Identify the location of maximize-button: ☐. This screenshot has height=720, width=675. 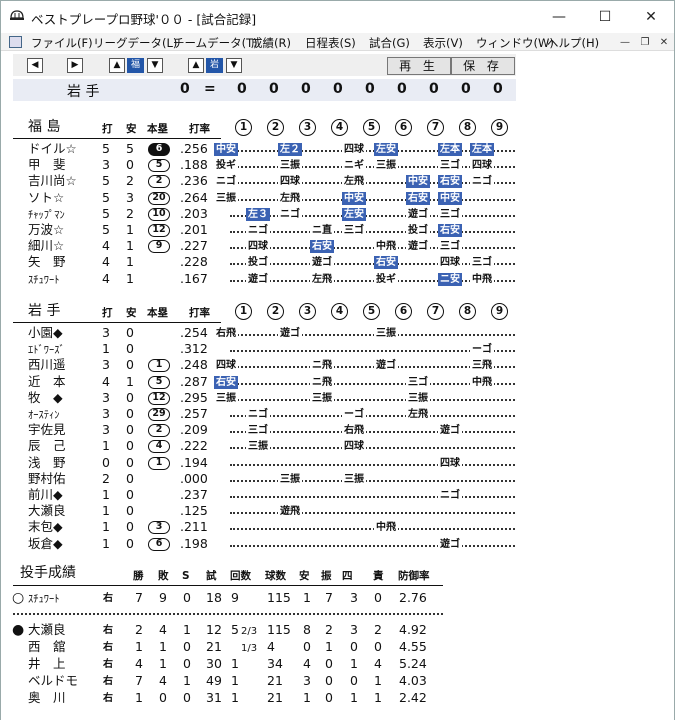
(605, 17).